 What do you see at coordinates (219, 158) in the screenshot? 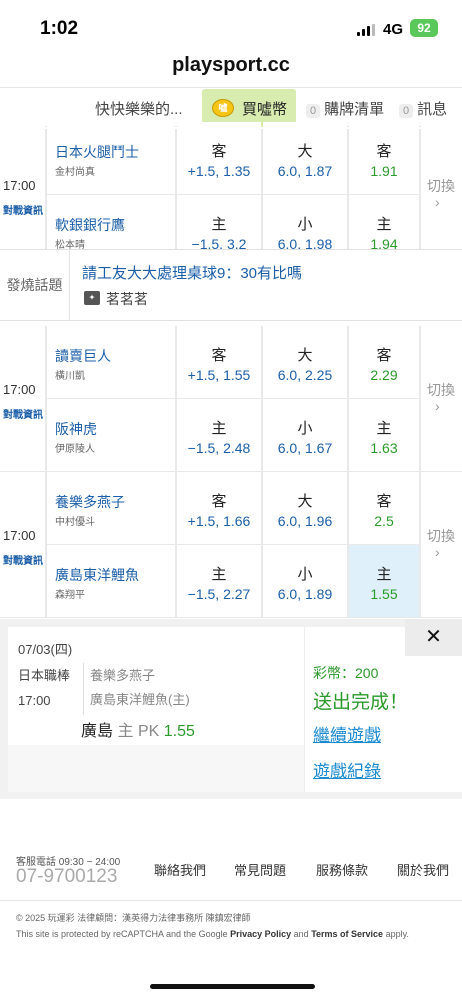
I see `odds-cell: 客 +1.5, 1.35` at bounding box center [219, 158].